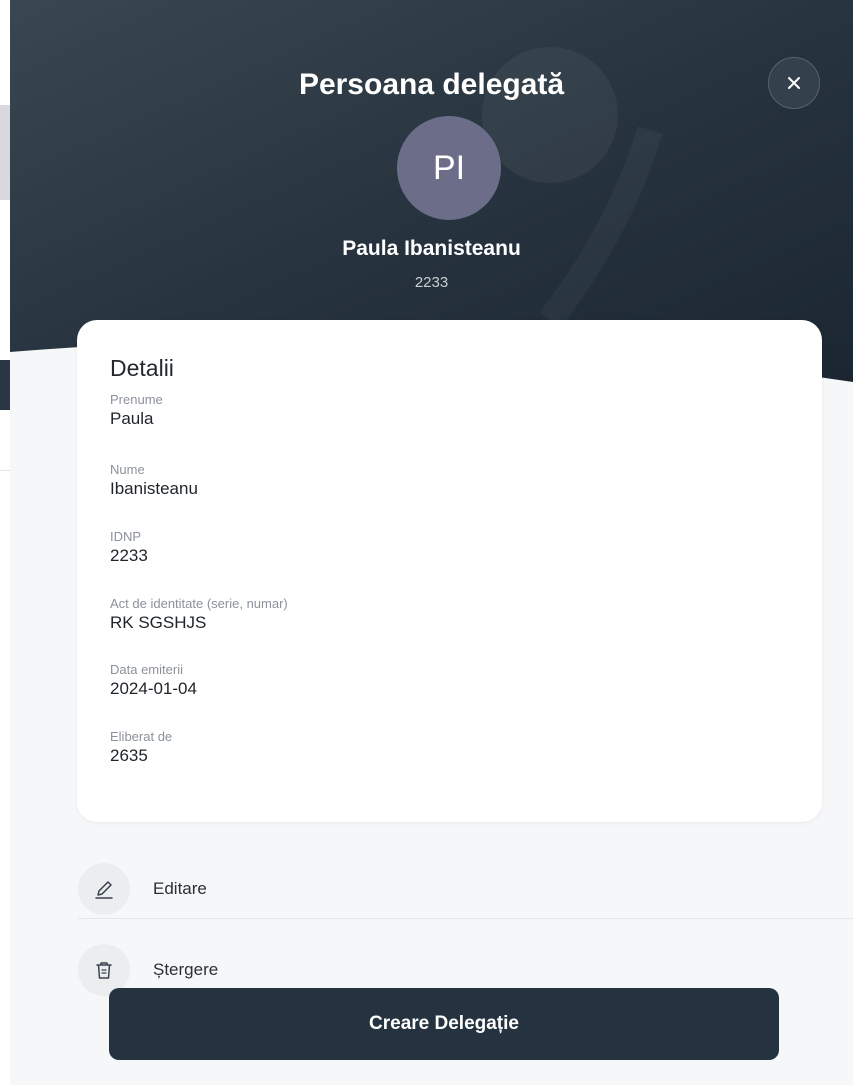  Describe the element at coordinates (142, 368) in the screenshot. I see `details-title: Detalii` at that location.